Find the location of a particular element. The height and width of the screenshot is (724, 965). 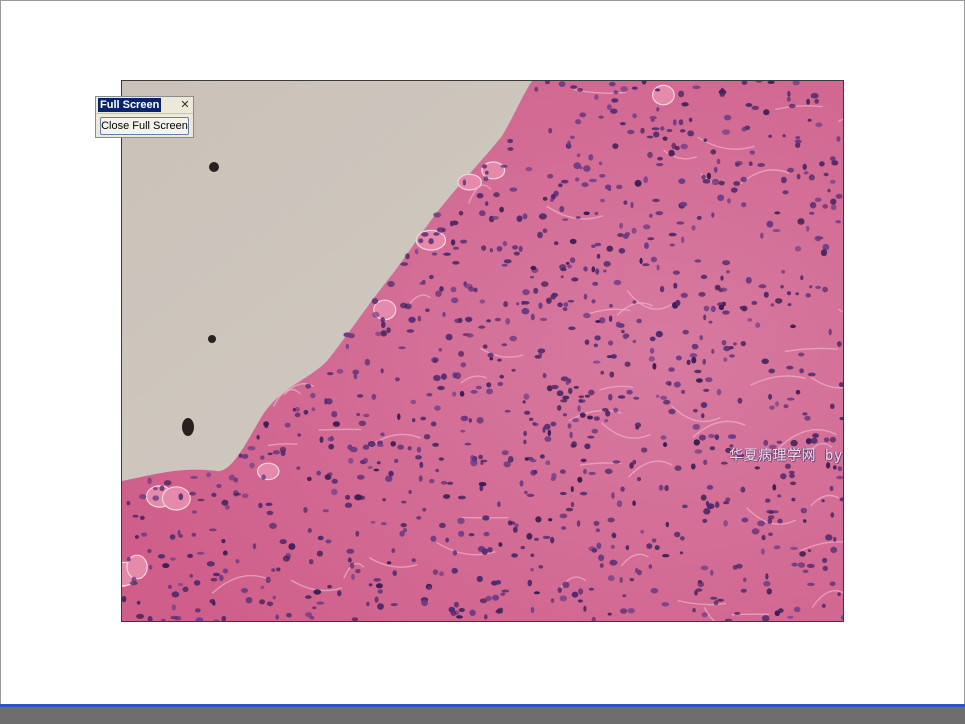

close-icon: ✕ is located at coordinates (185, 105).